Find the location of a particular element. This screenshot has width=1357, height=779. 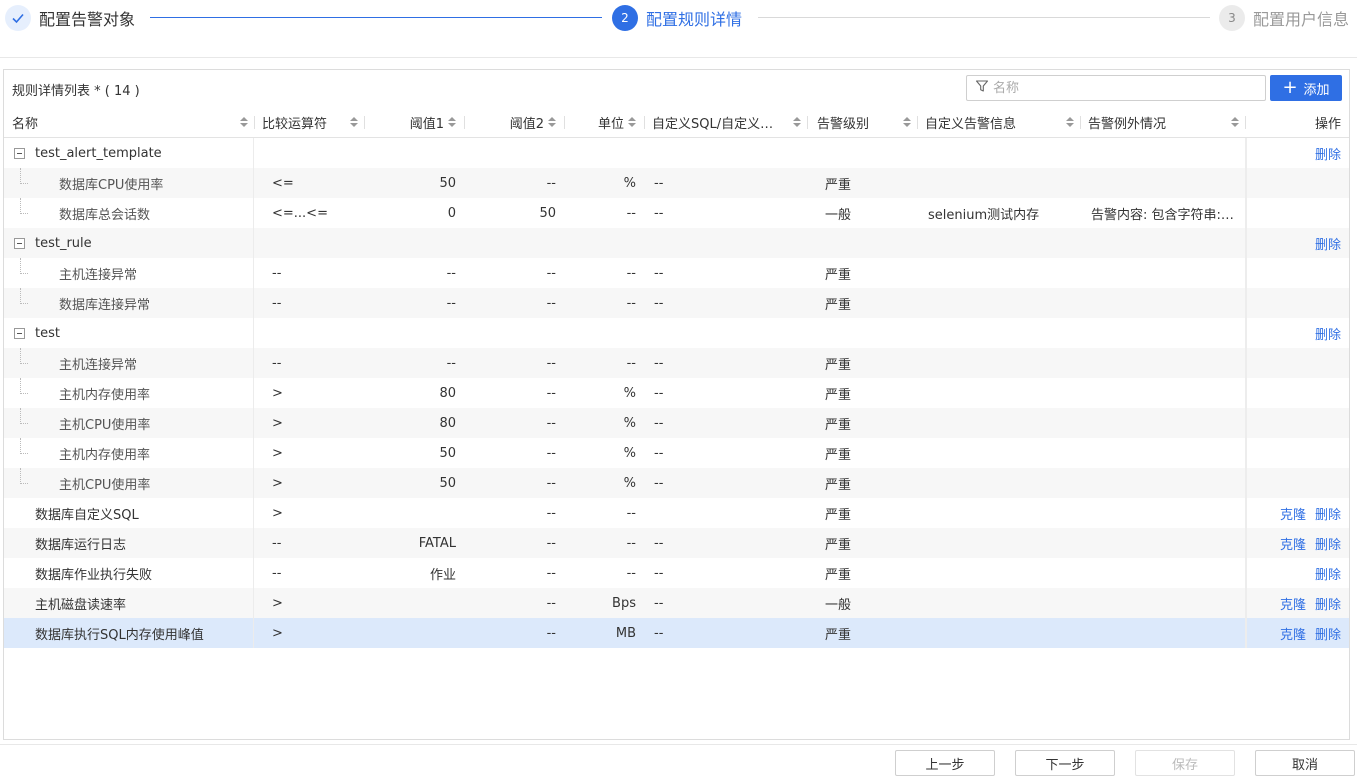

table-row: 主机内存使用率 >50 --% -- 严重 is located at coordinates (676, 453).